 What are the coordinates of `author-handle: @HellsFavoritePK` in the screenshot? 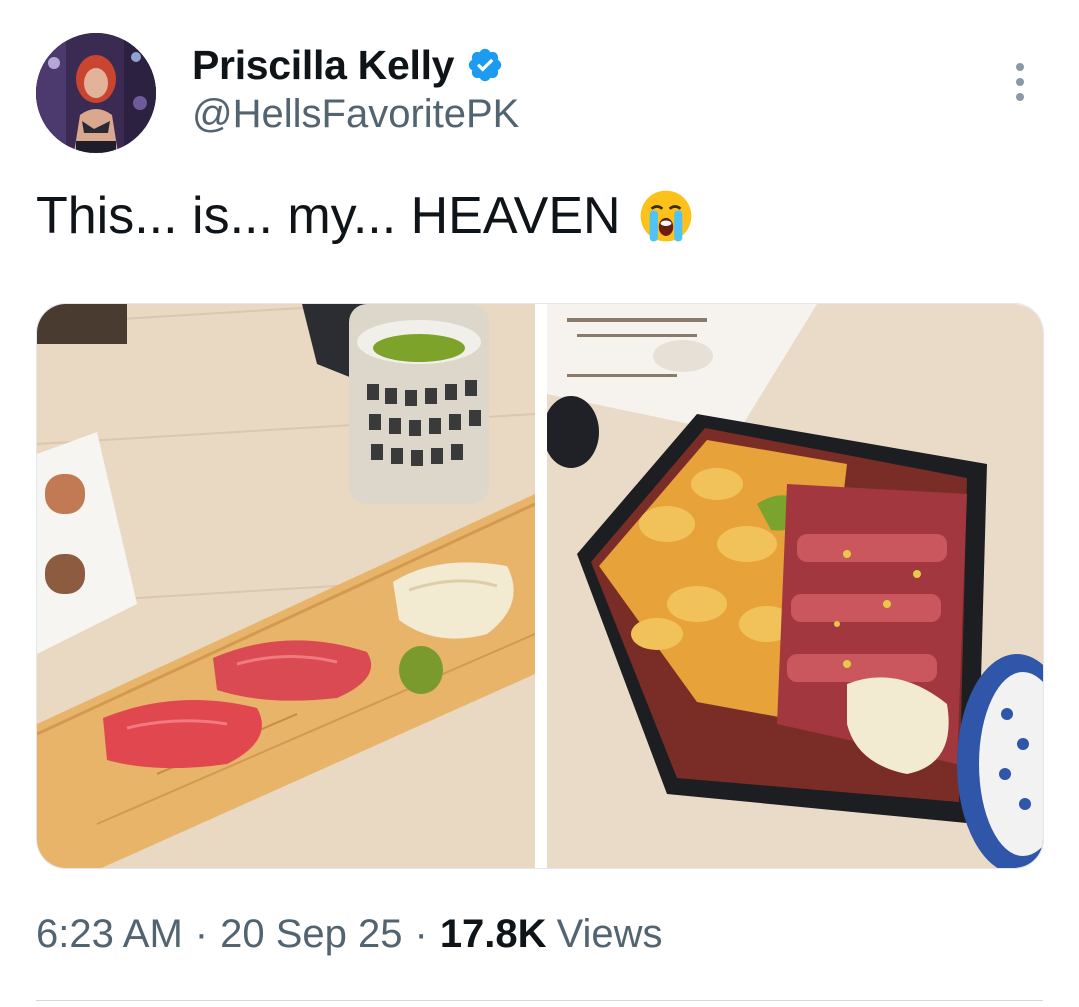 It's located at (355, 114).